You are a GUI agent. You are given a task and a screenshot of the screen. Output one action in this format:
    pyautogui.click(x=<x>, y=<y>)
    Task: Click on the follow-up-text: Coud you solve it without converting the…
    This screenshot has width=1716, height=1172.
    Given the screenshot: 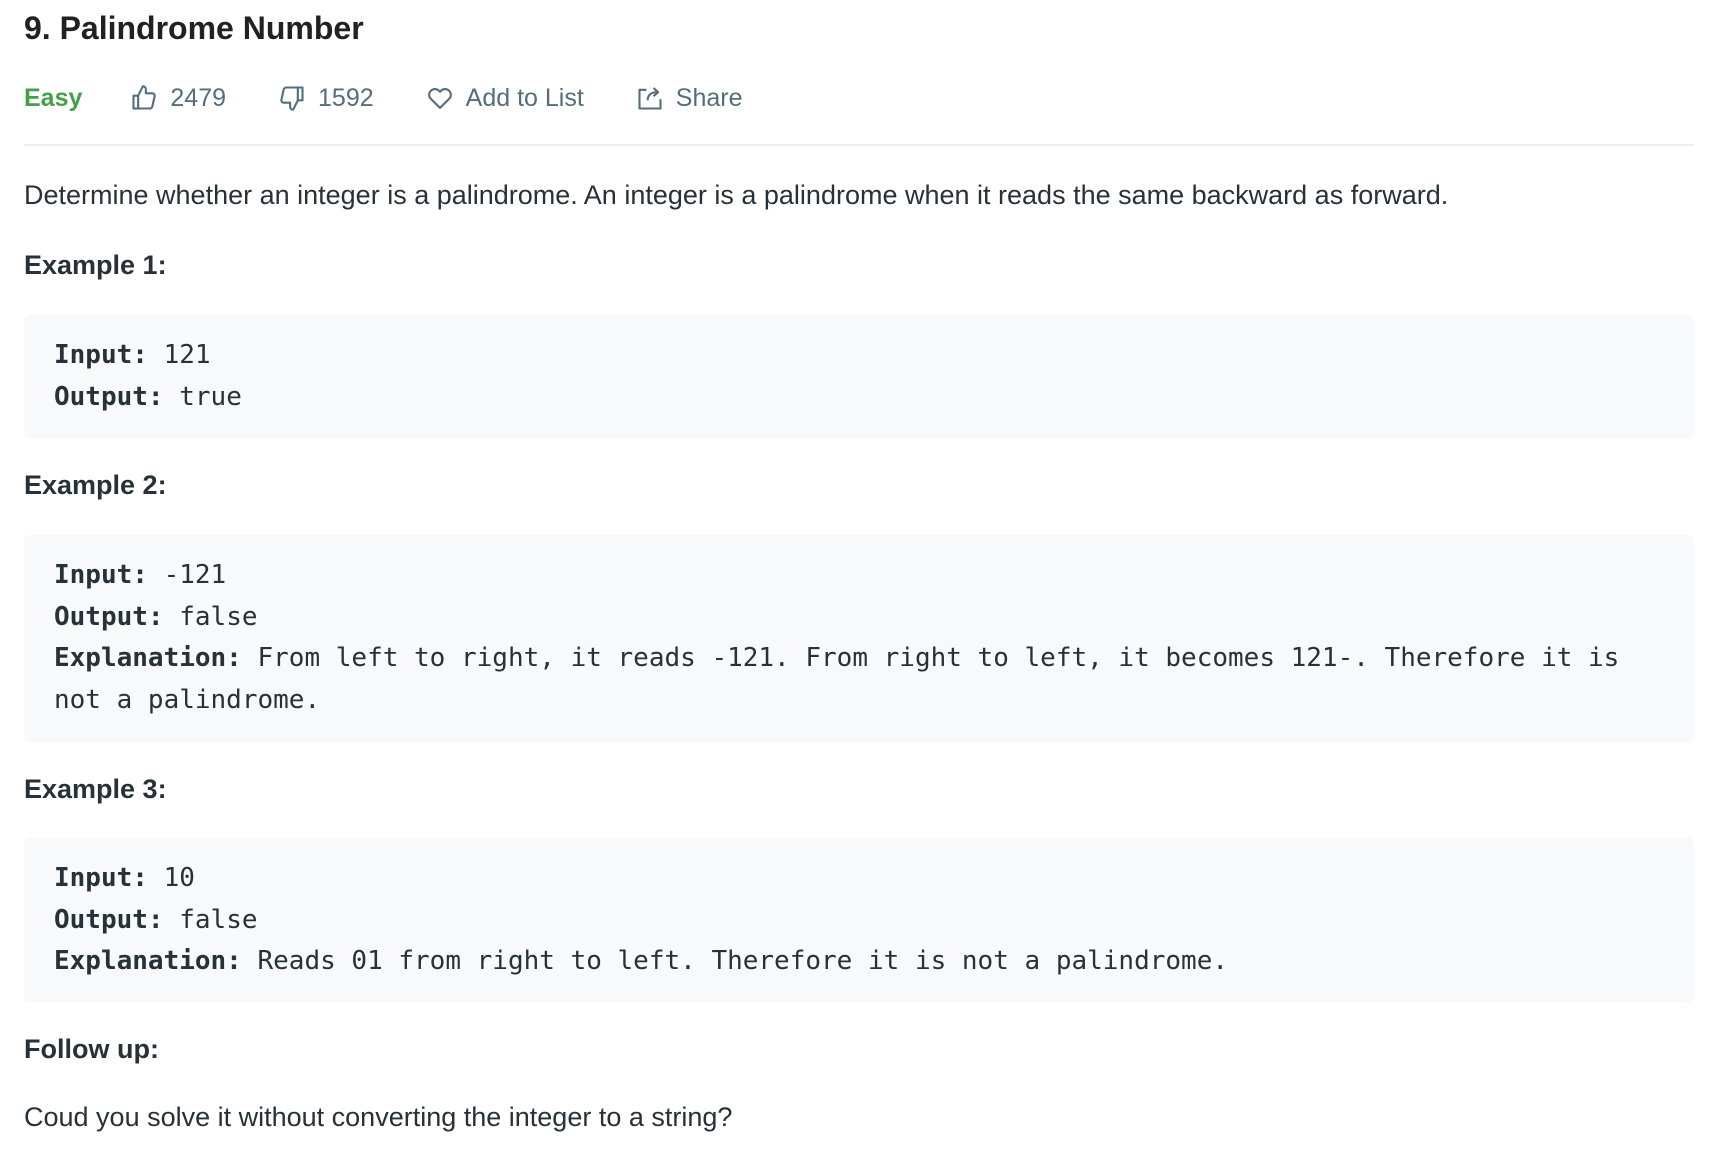 What is the action you would take?
    pyautogui.click(x=378, y=1117)
    